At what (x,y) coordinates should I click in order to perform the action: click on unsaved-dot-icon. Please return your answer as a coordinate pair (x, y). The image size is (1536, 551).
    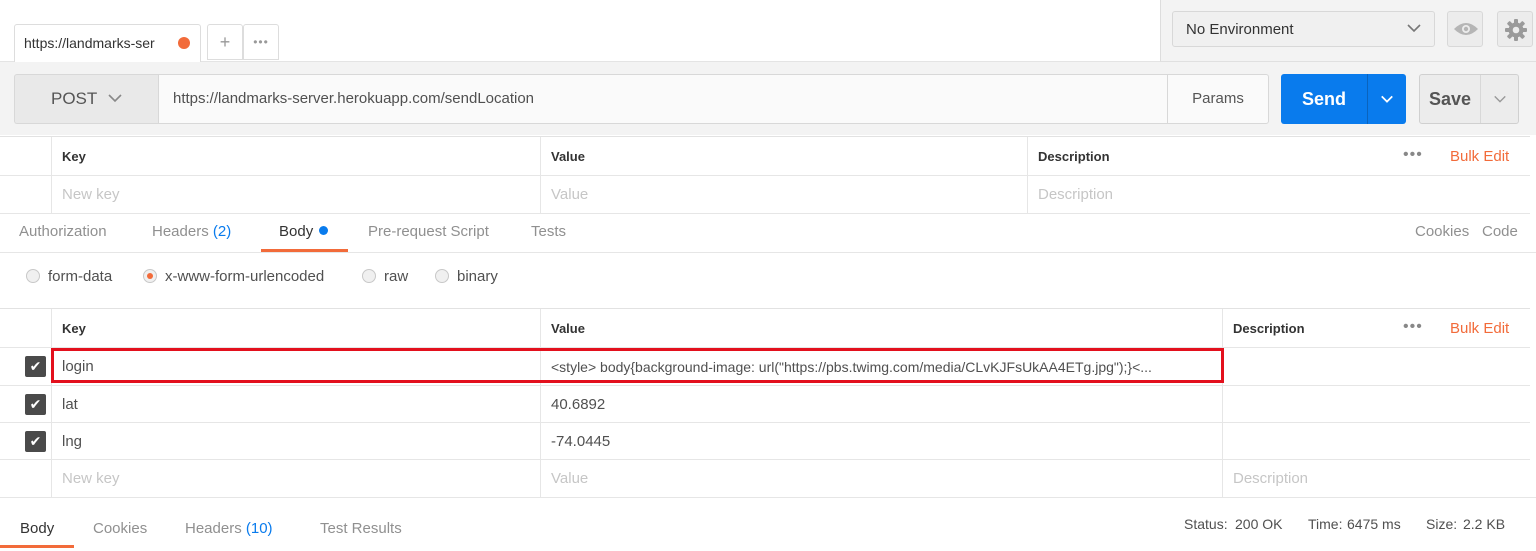
    Looking at the image, I should click on (184, 43).